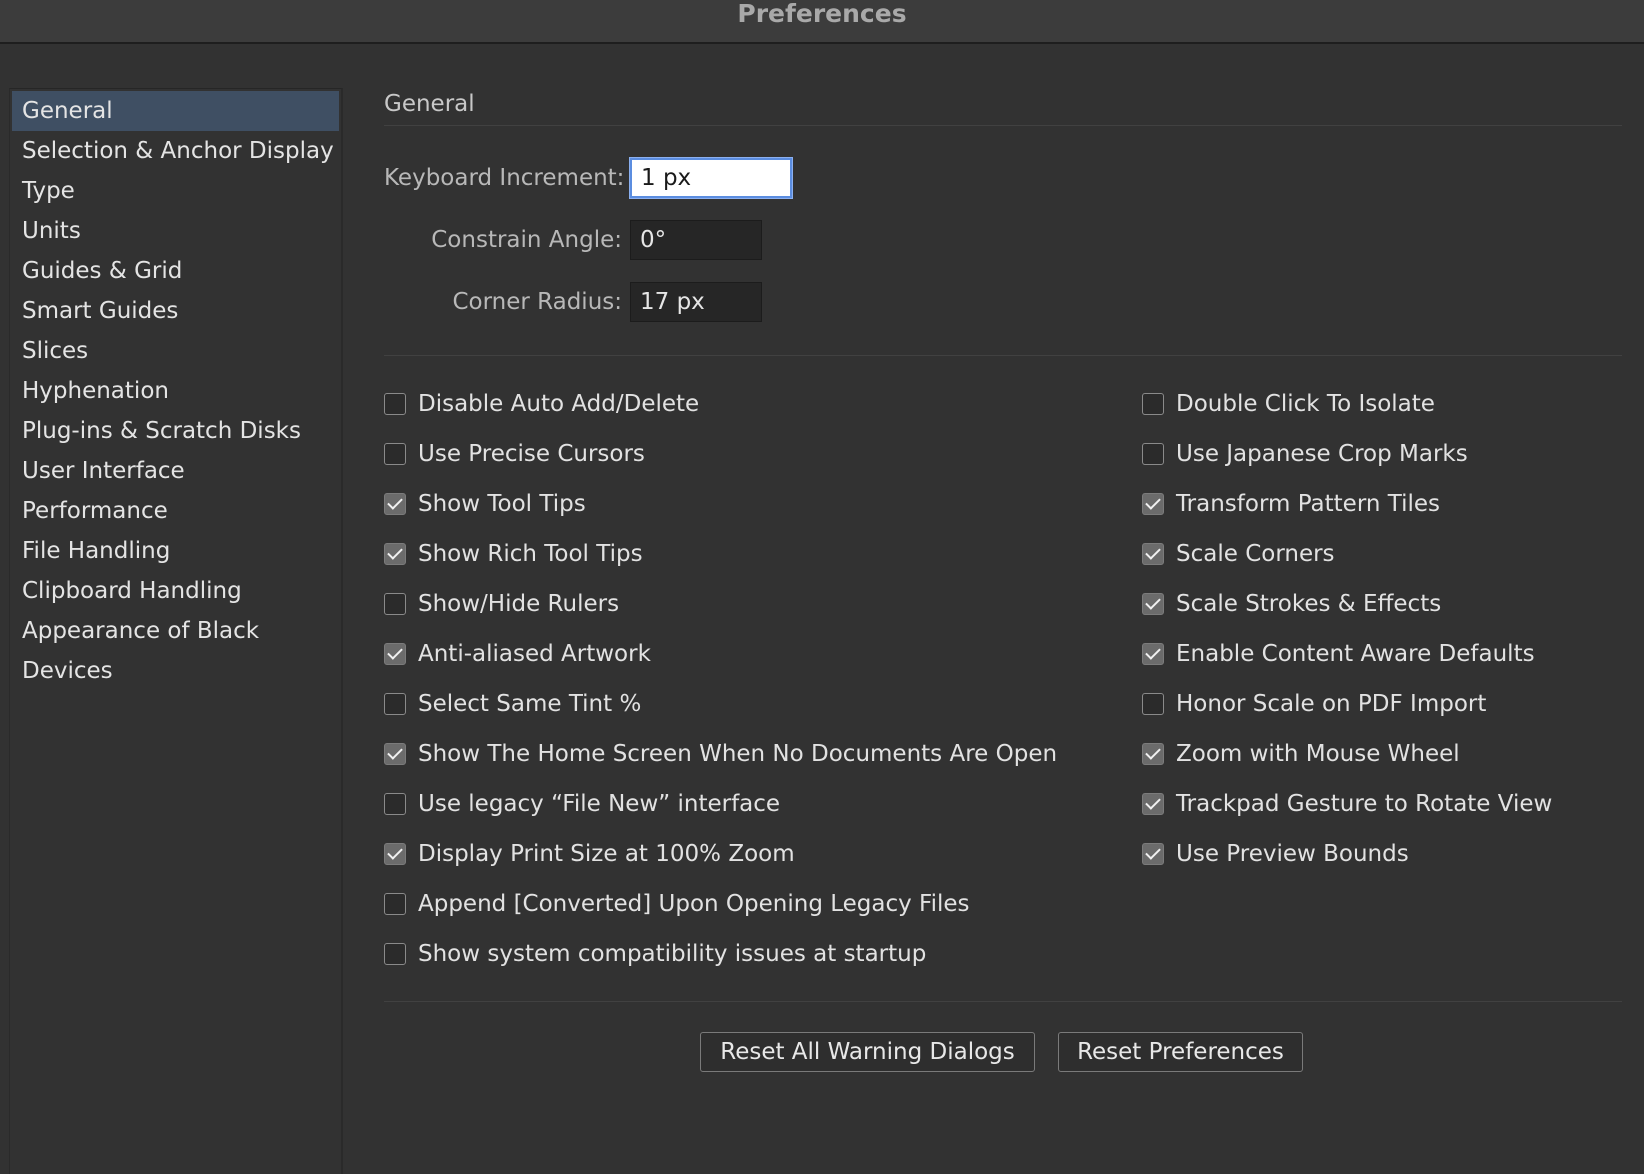 The height and width of the screenshot is (1174, 1644). Describe the element at coordinates (1153, 654) in the screenshot. I see `checkbox-enable-content-aware-defaults` at that location.